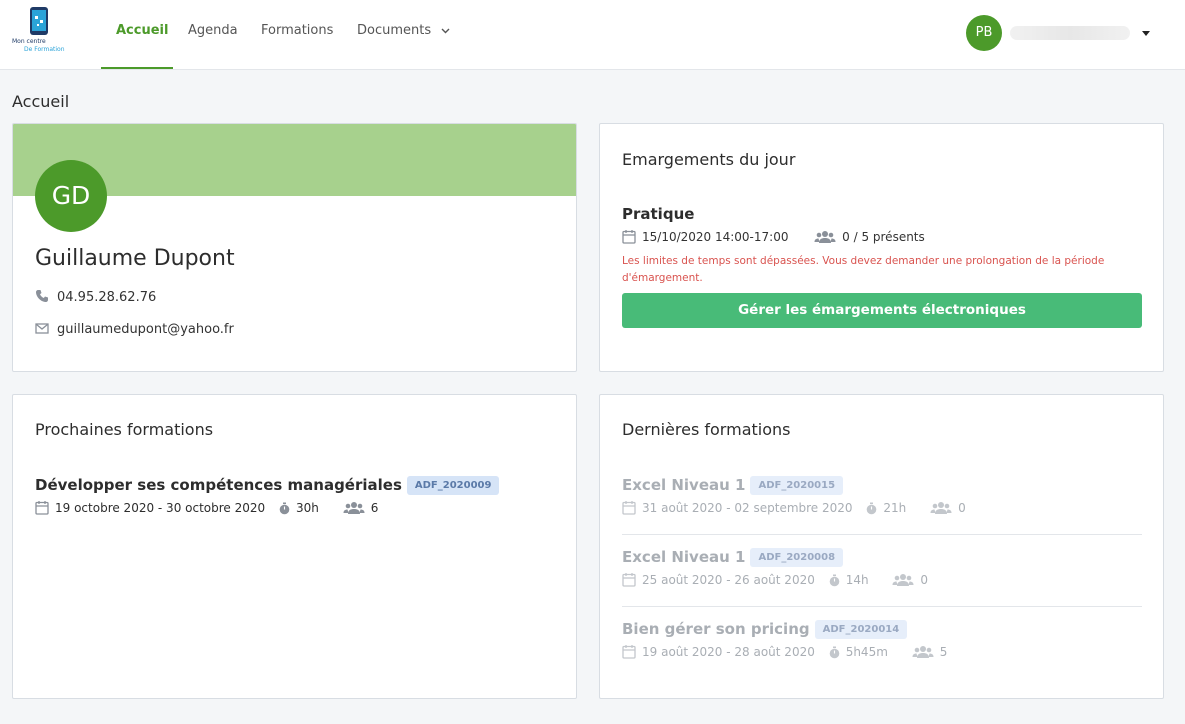  I want to click on profile-name: Guillaume Dupont, so click(135, 258).